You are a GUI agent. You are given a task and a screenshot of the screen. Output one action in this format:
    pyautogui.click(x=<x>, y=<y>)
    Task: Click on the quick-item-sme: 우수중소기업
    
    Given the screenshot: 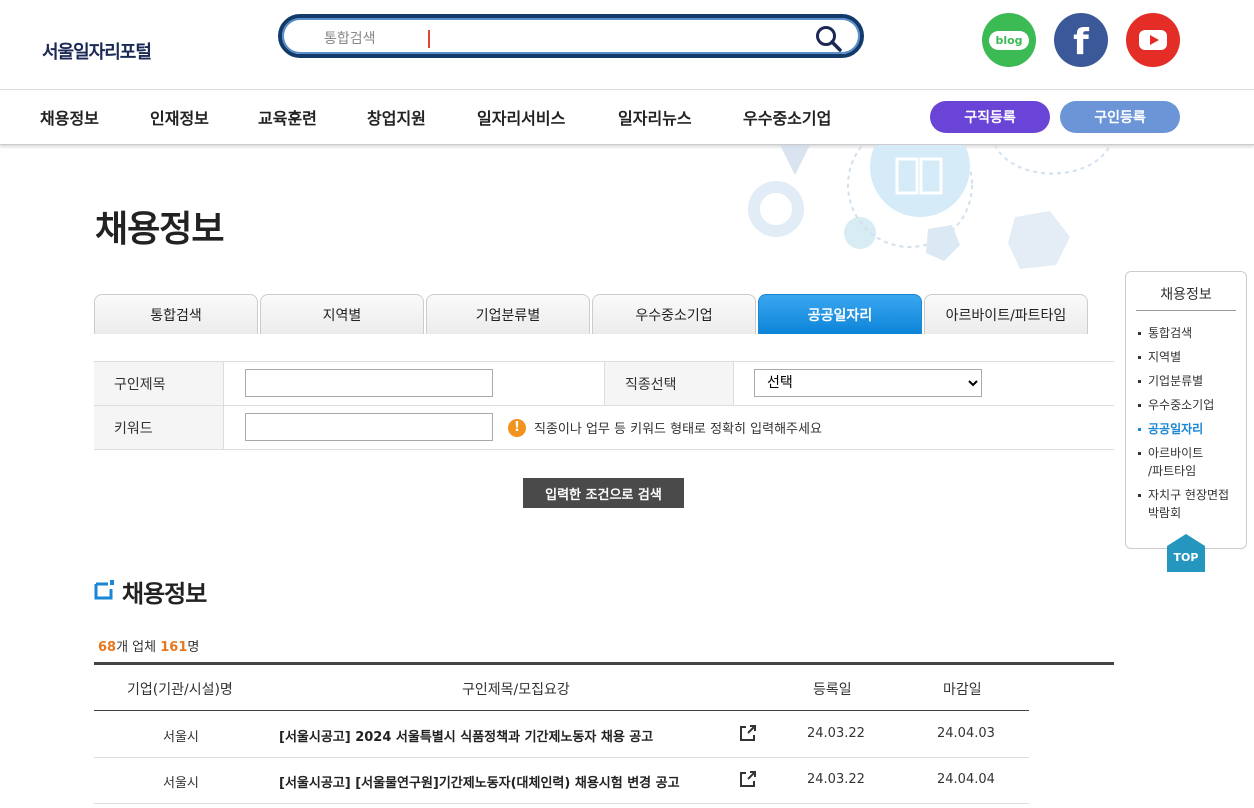 What is the action you would take?
    pyautogui.click(x=1190, y=405)
    